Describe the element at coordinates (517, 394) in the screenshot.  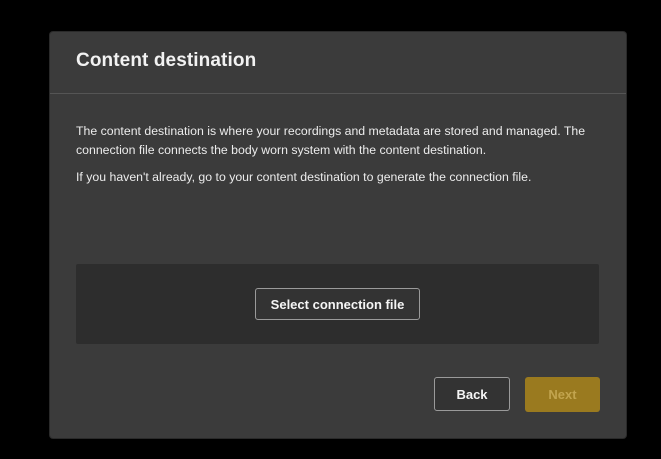
I see `dialog-footer: Back Next` at that location.